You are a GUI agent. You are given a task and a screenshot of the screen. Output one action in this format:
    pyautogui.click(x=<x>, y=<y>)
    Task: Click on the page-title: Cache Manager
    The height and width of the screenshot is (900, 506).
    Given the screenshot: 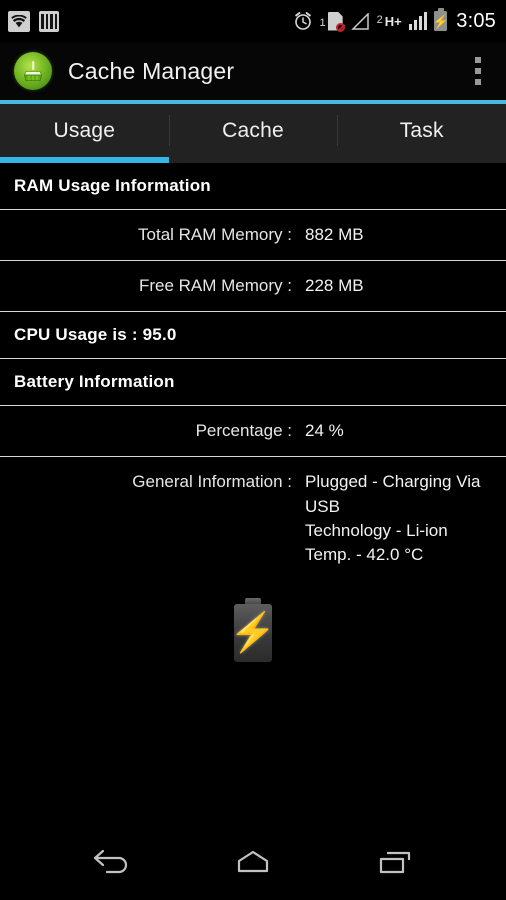 What is the action you would take?
    pyautogui.click(x=151, y=70)
    